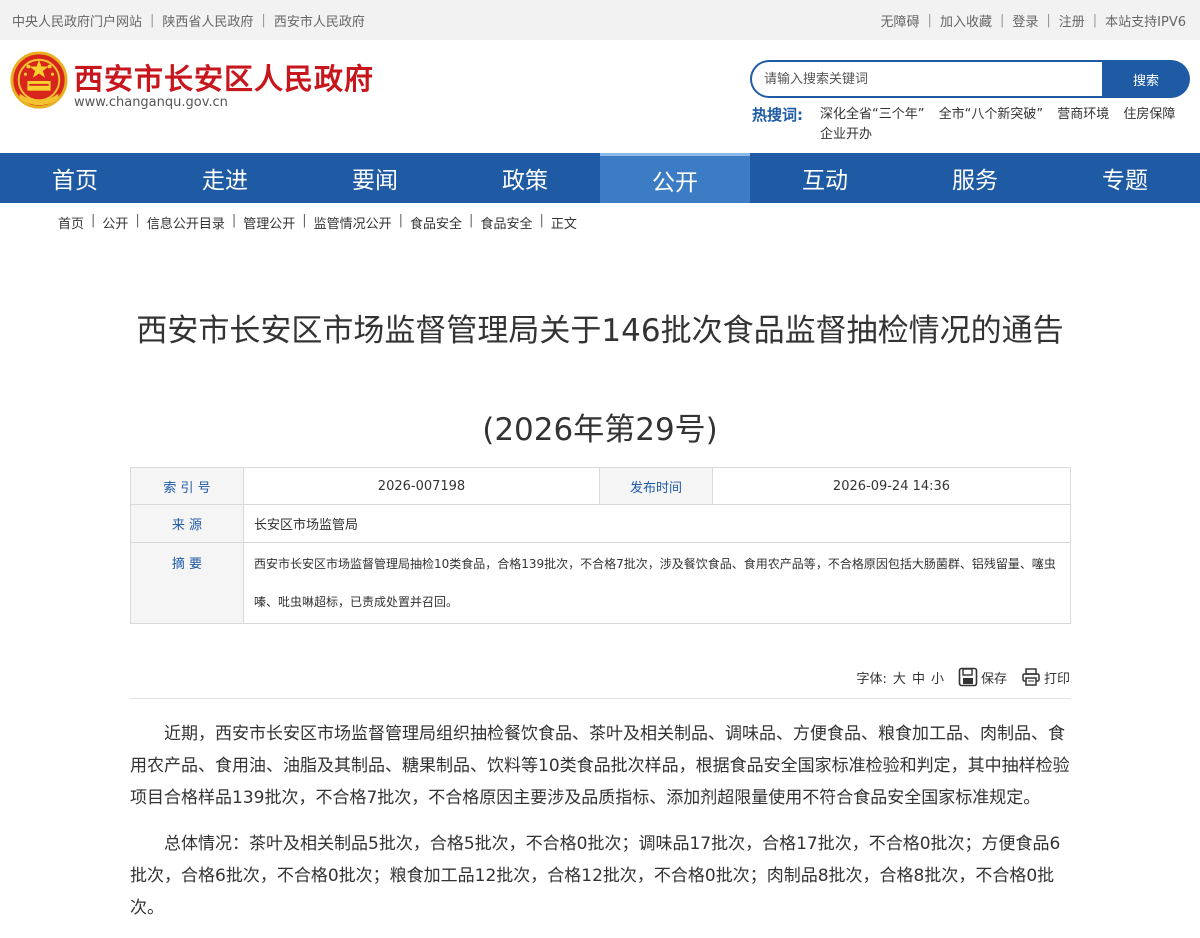 The width and height of the screenshot is (1200, 938). What do you see at coordinates (225, 178) in the screenshot?
I see `nav-item-about: 走进` at bounding box center [225, 178].